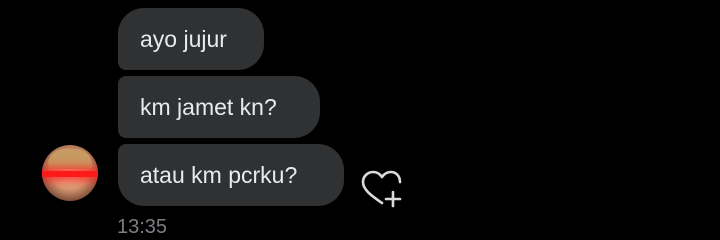  I want to click on avatar, so click(70, 173).